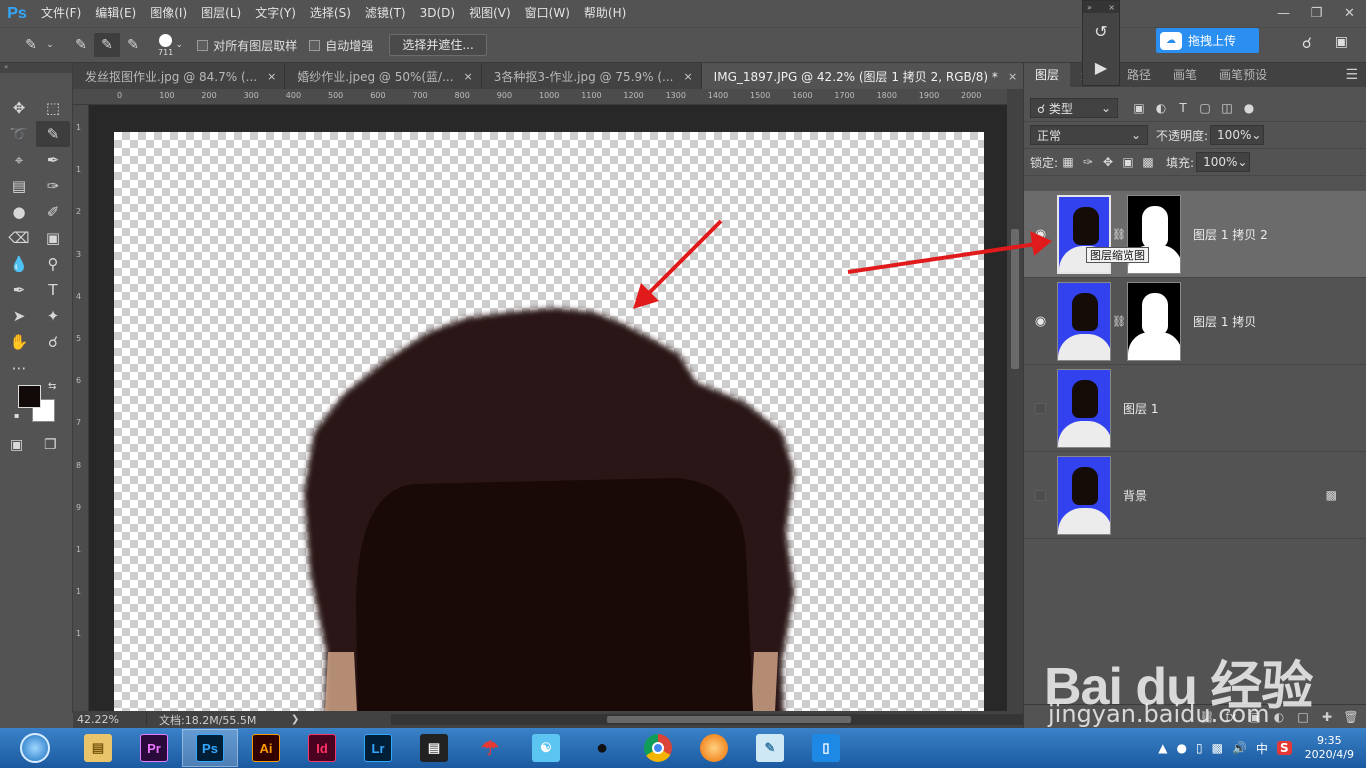 Image resolution: width=1366 pixels, height=768 pixels. Describe the element at coordinates (1154, 321) in the screenshot. I see `layer-mask-thumbnail` at that location.